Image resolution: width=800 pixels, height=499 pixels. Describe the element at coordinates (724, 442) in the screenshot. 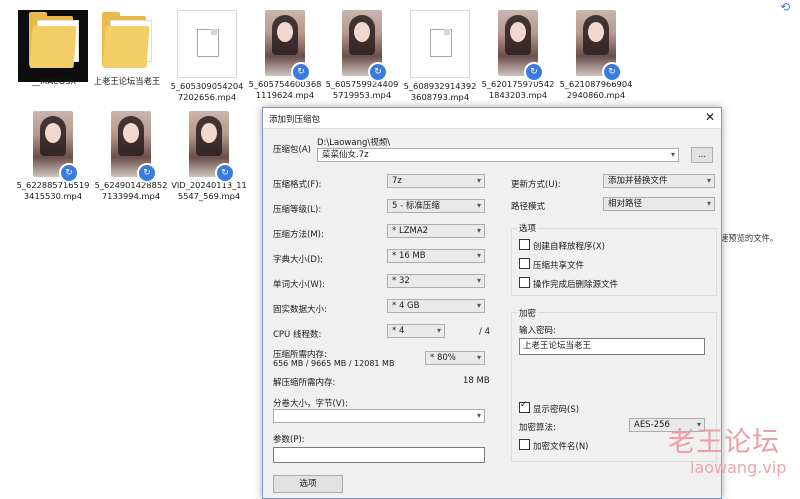

I see `watermark-title: 老王论坛` at that location.